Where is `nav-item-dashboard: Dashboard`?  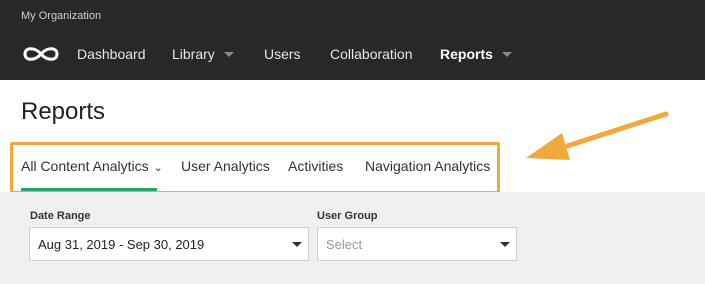
nav-item-dashboard: Dashboard is located at coordinates (111, 54).